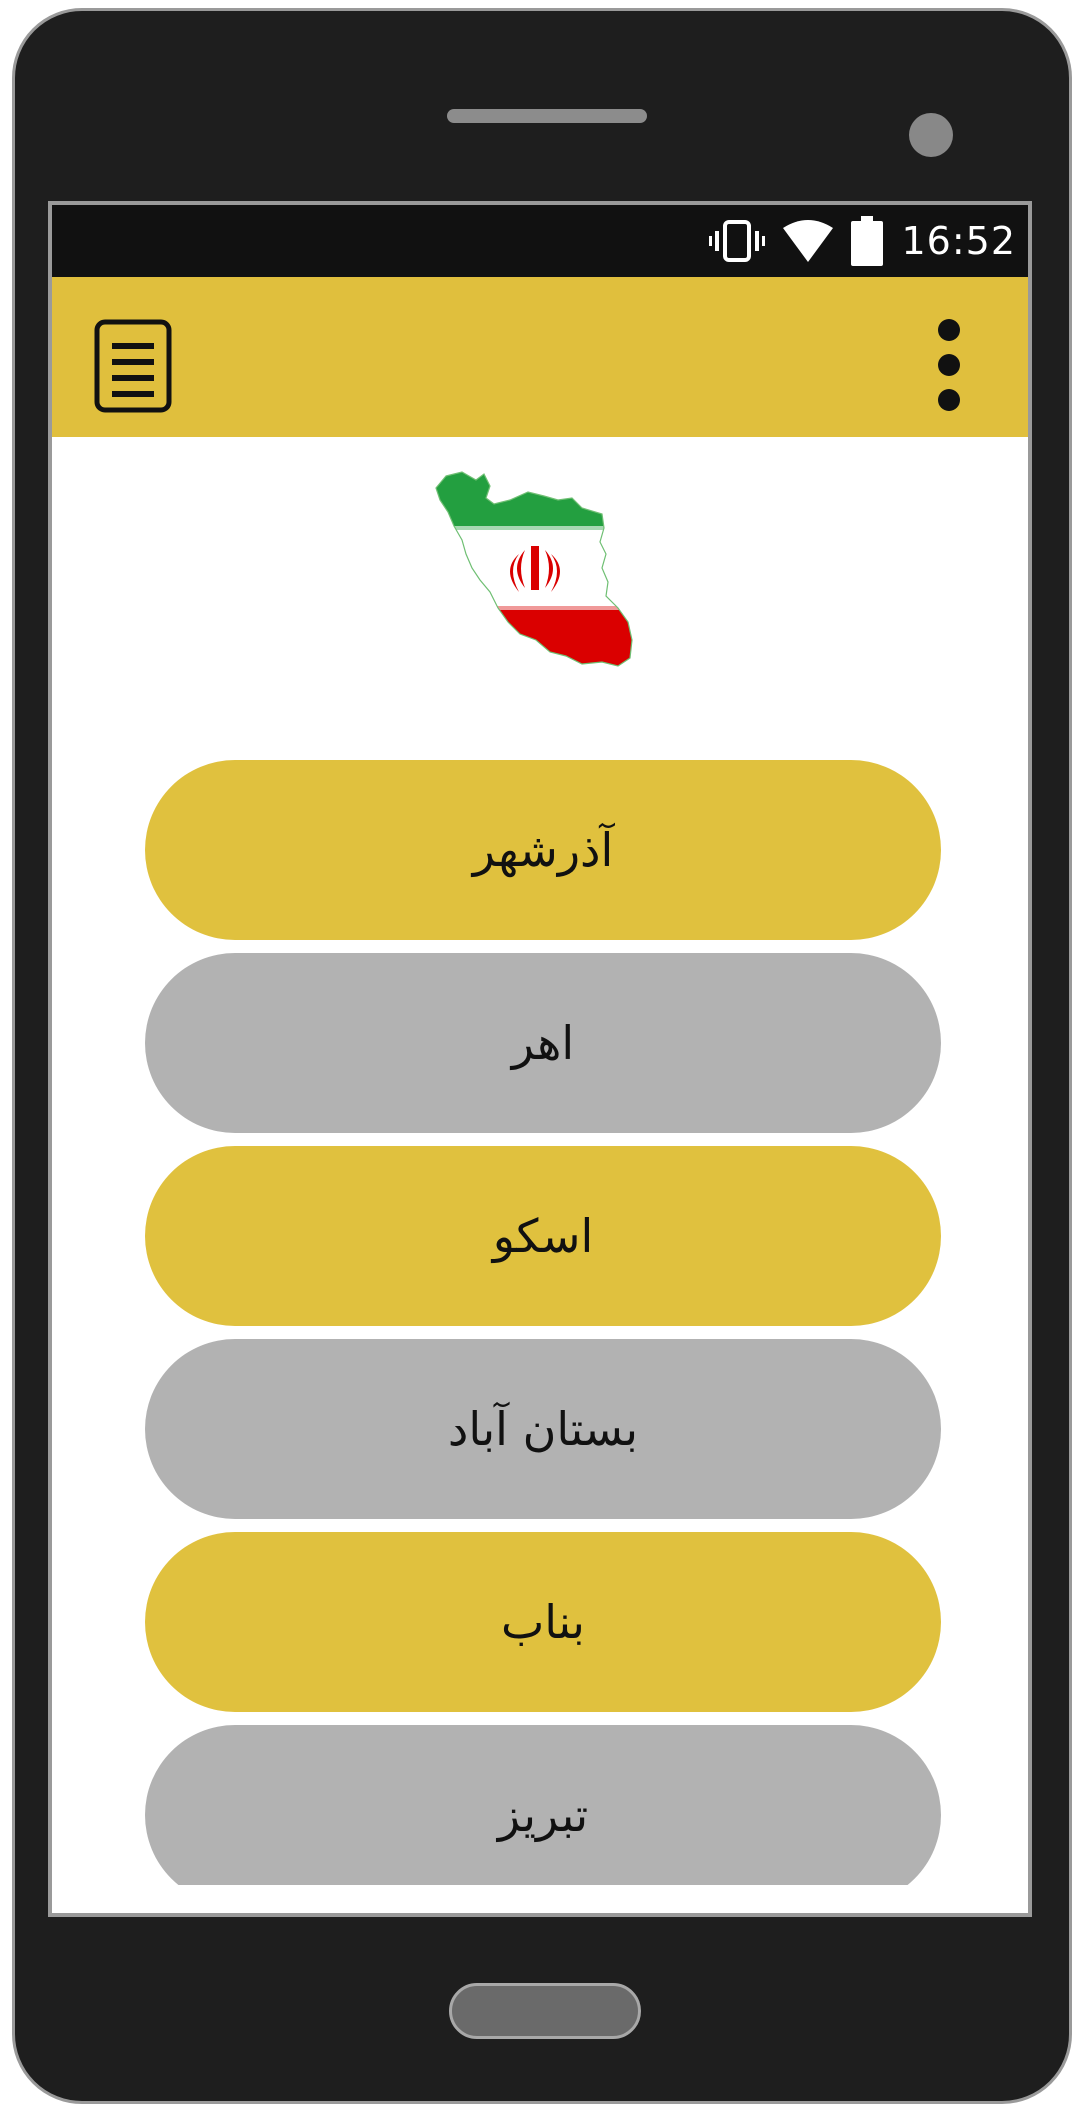 Image resolution: width=1084 pixels, height=2112 pixels. What do you see at coordinates (535, 570) in the screenshot?
I see `iran-flag-map-image` at bounding box center [535, 570].